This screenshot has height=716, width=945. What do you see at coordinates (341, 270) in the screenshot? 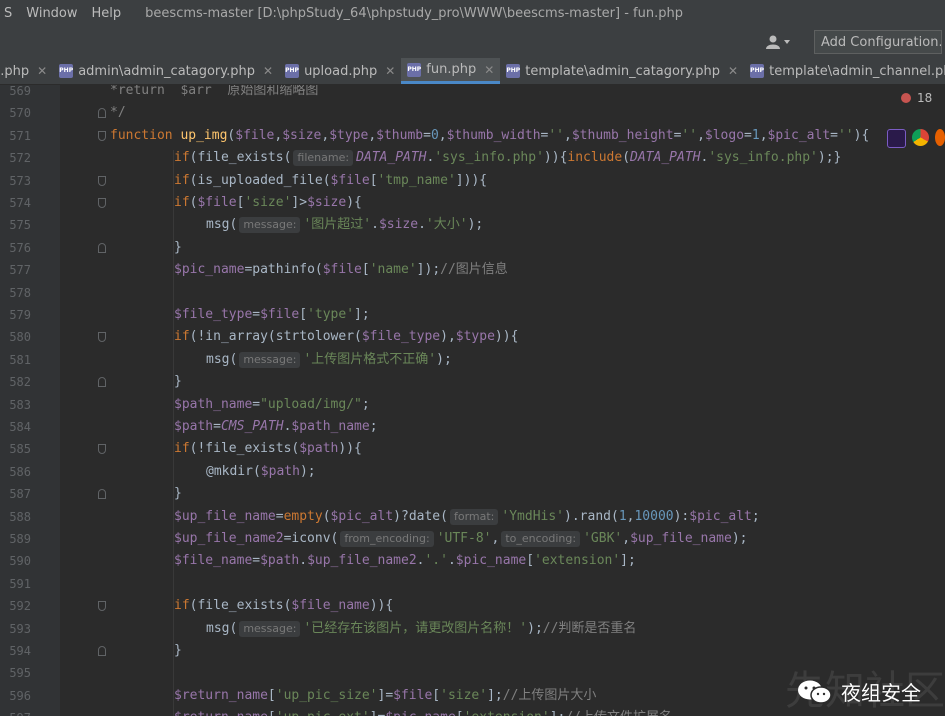
I see `code-text: $pic_name=pathinfo($file['name']);//图片信息` at bounding box center [341, 270].